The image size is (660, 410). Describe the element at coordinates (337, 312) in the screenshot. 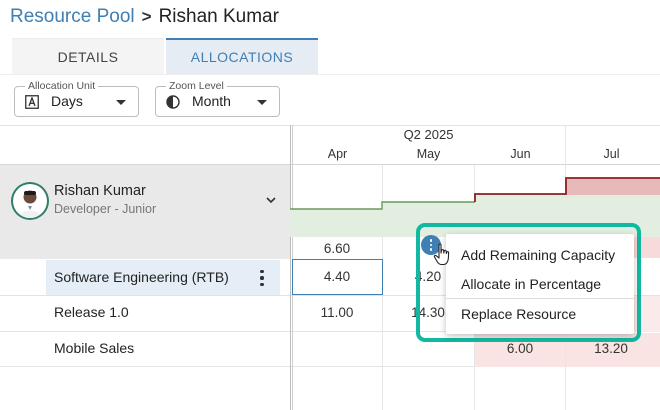

I see `allocation-cell: 11.00` at that location.